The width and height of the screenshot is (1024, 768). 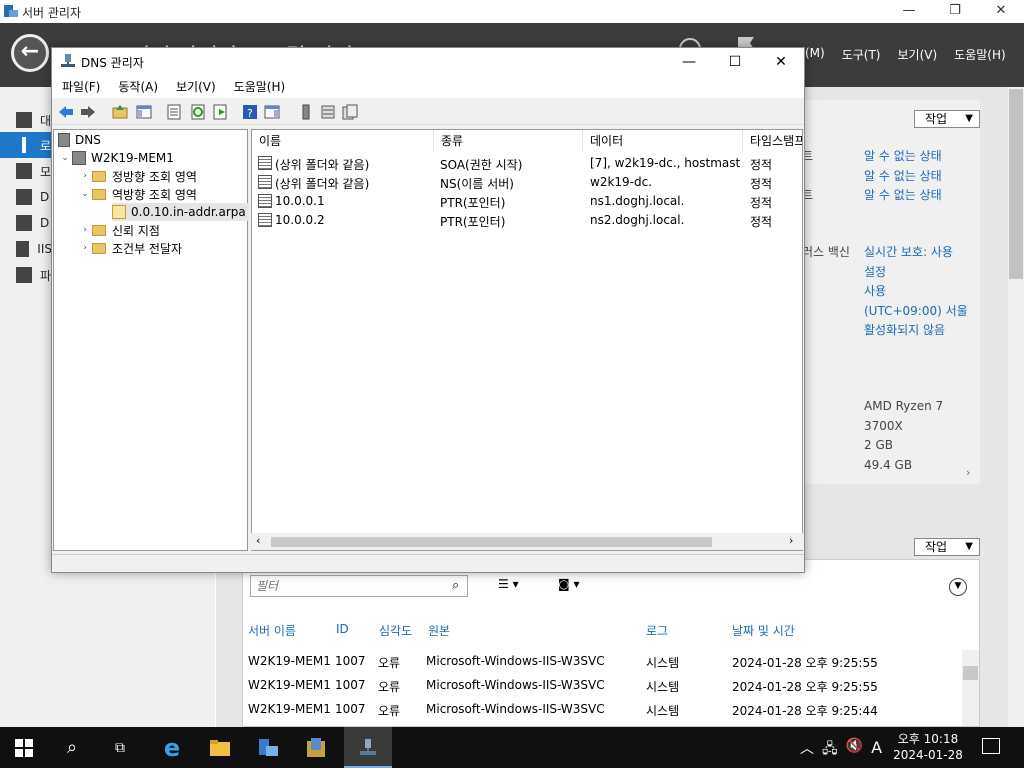 What do you see at coordinates (1001, 11) in the screenshot?
I see `close-button: ✕` at bounding box center [1001, 11].